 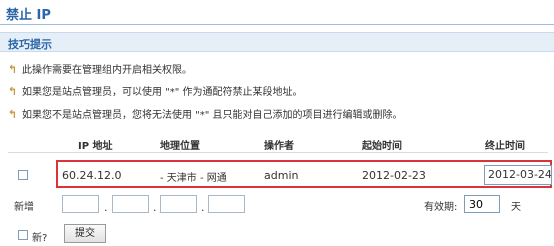 What do you see at coordinates (40, 238) in the screenshot?
I see `new-checkbox-label: 新?` at bounding box center [40, 238].